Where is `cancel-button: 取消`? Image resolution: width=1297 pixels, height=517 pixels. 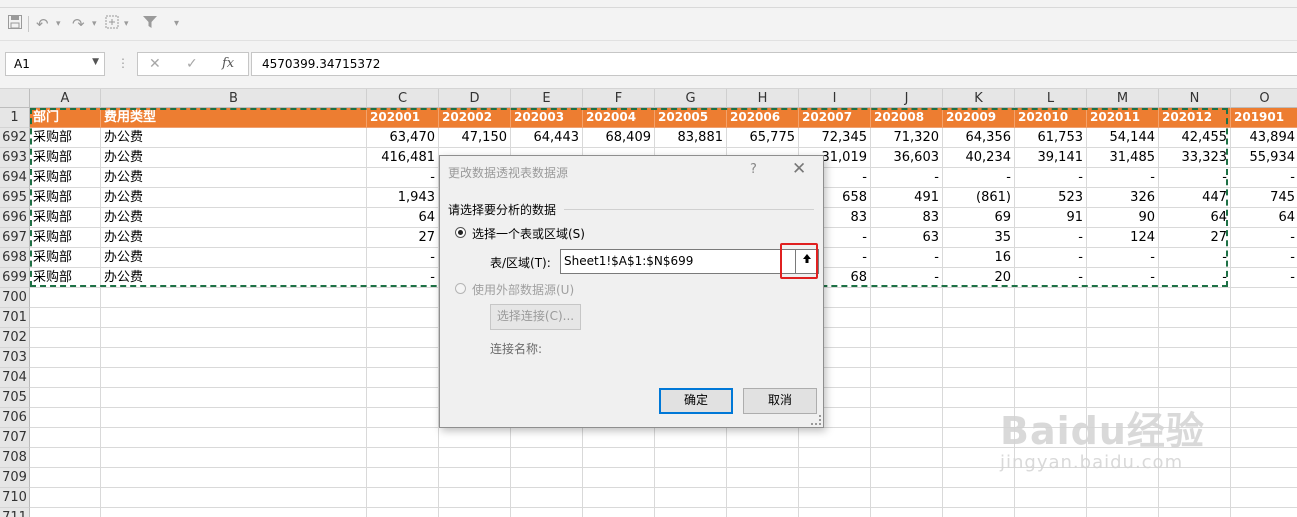 cancel-button: 取消 is located at coordinates (780, 401).